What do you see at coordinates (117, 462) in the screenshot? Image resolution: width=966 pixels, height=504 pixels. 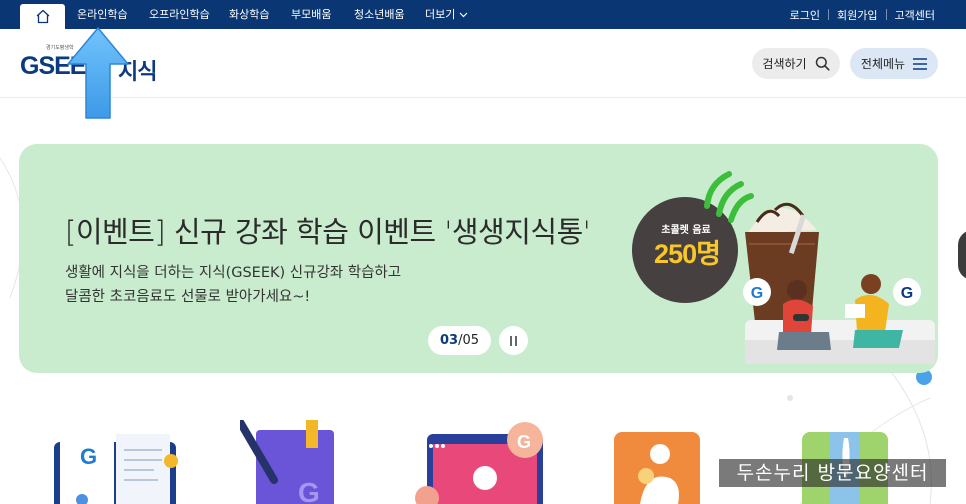 I see `category-online-icon: G` at bounding box center [117, 462].